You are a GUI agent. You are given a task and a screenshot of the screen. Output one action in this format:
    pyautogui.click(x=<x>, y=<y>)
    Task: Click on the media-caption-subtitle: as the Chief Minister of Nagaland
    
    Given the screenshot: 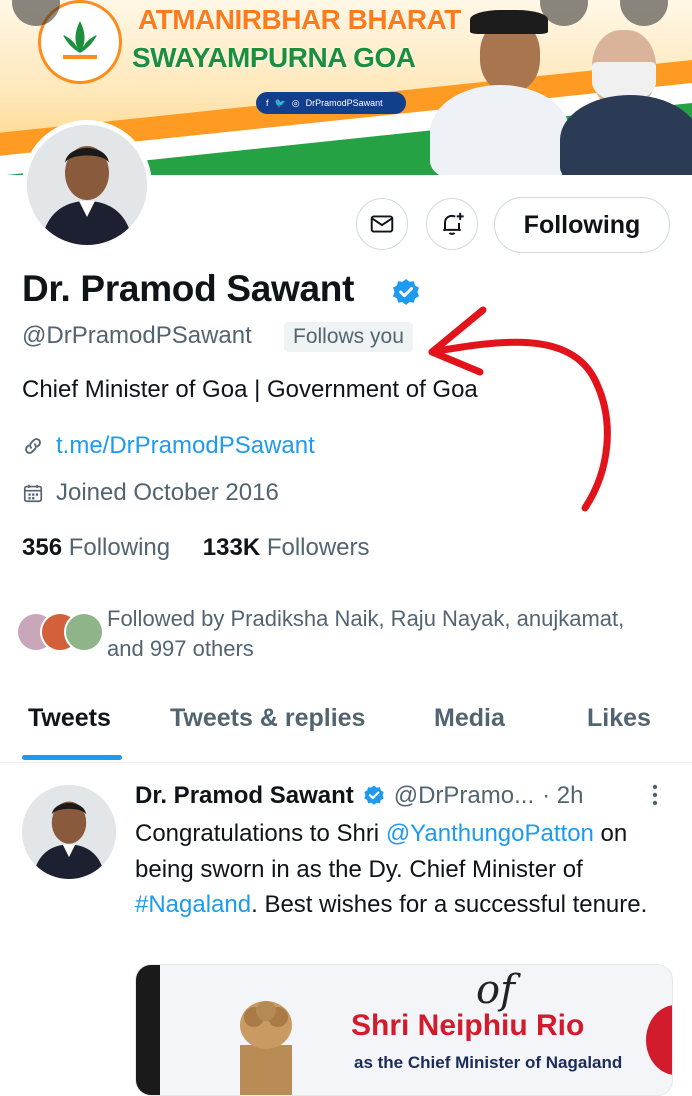 What is the action you would take?
    pyautogui.click(x=488, y=1062)
    